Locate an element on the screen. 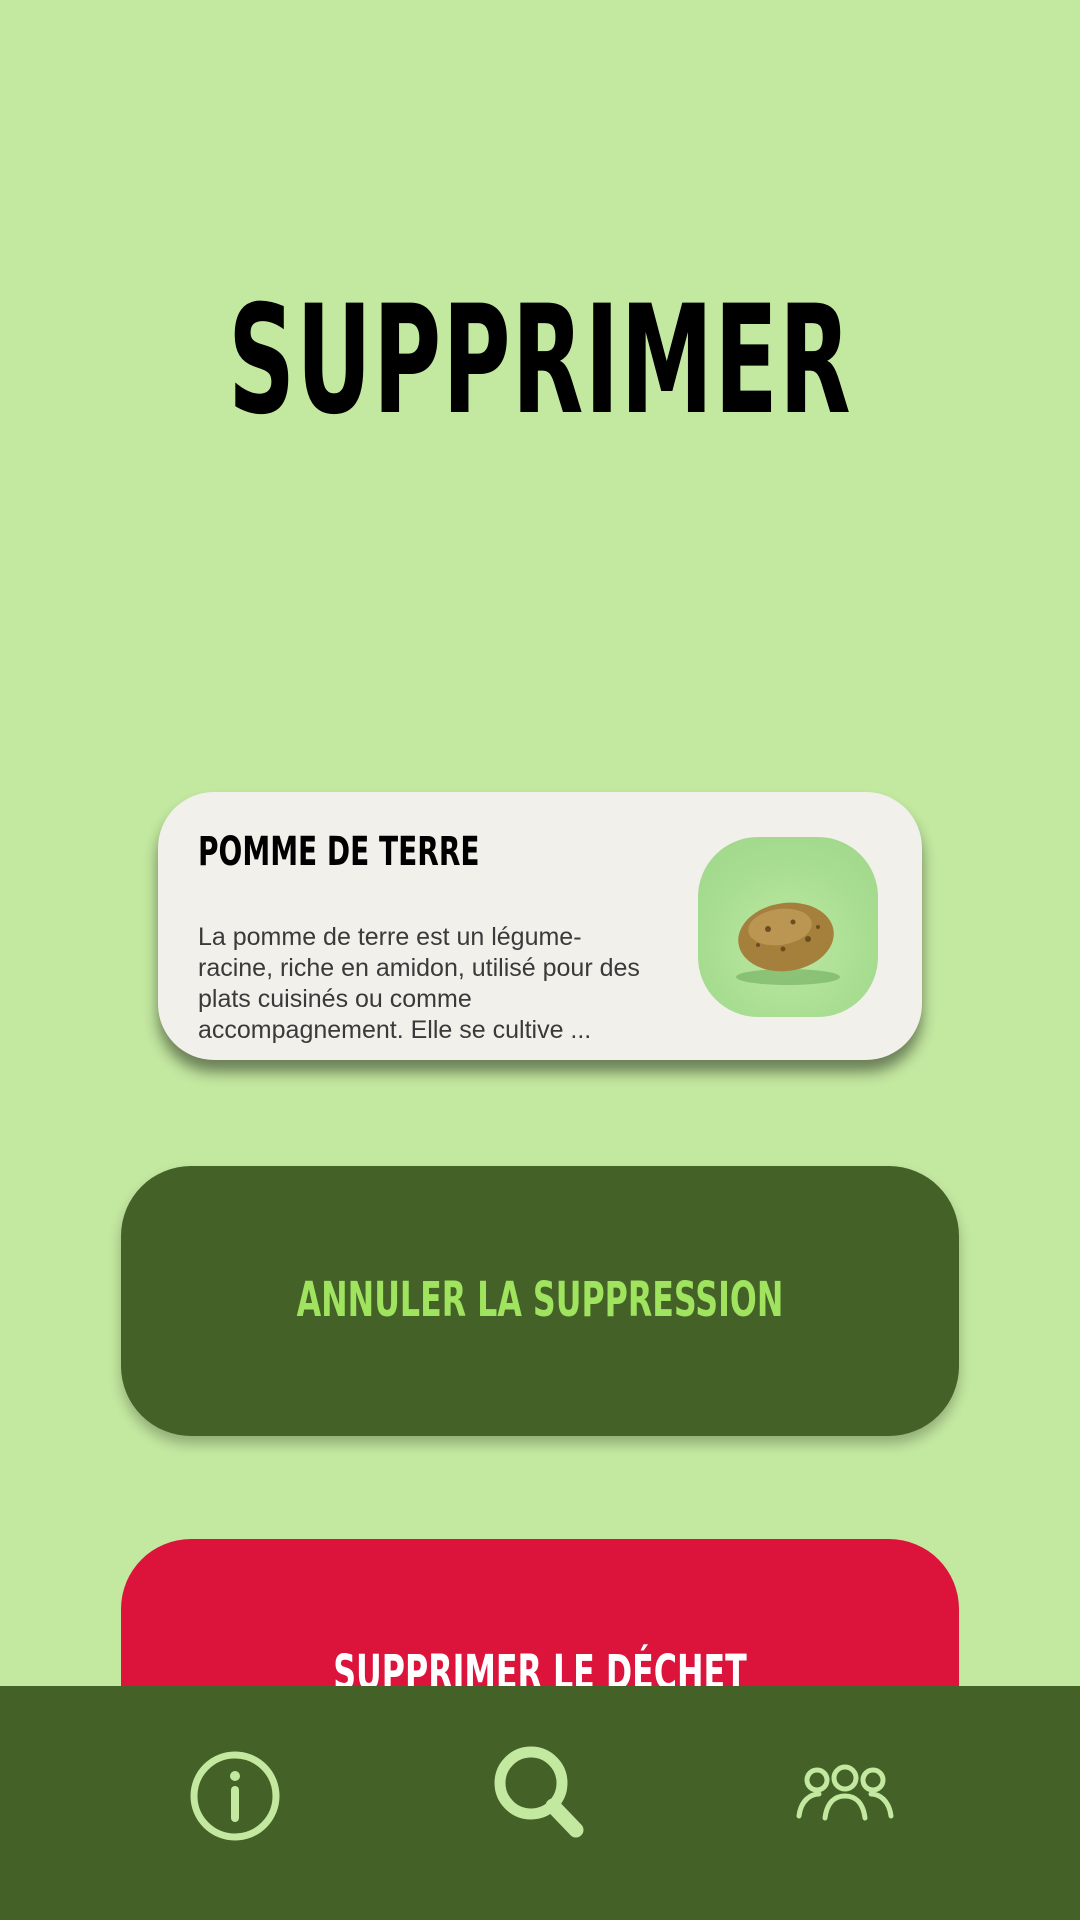 The width and height of the screenshot is (1080, 1920). cancel-deletion-label: ANNULER LA SUPPRESSION is located at coordinates (540, 1300).